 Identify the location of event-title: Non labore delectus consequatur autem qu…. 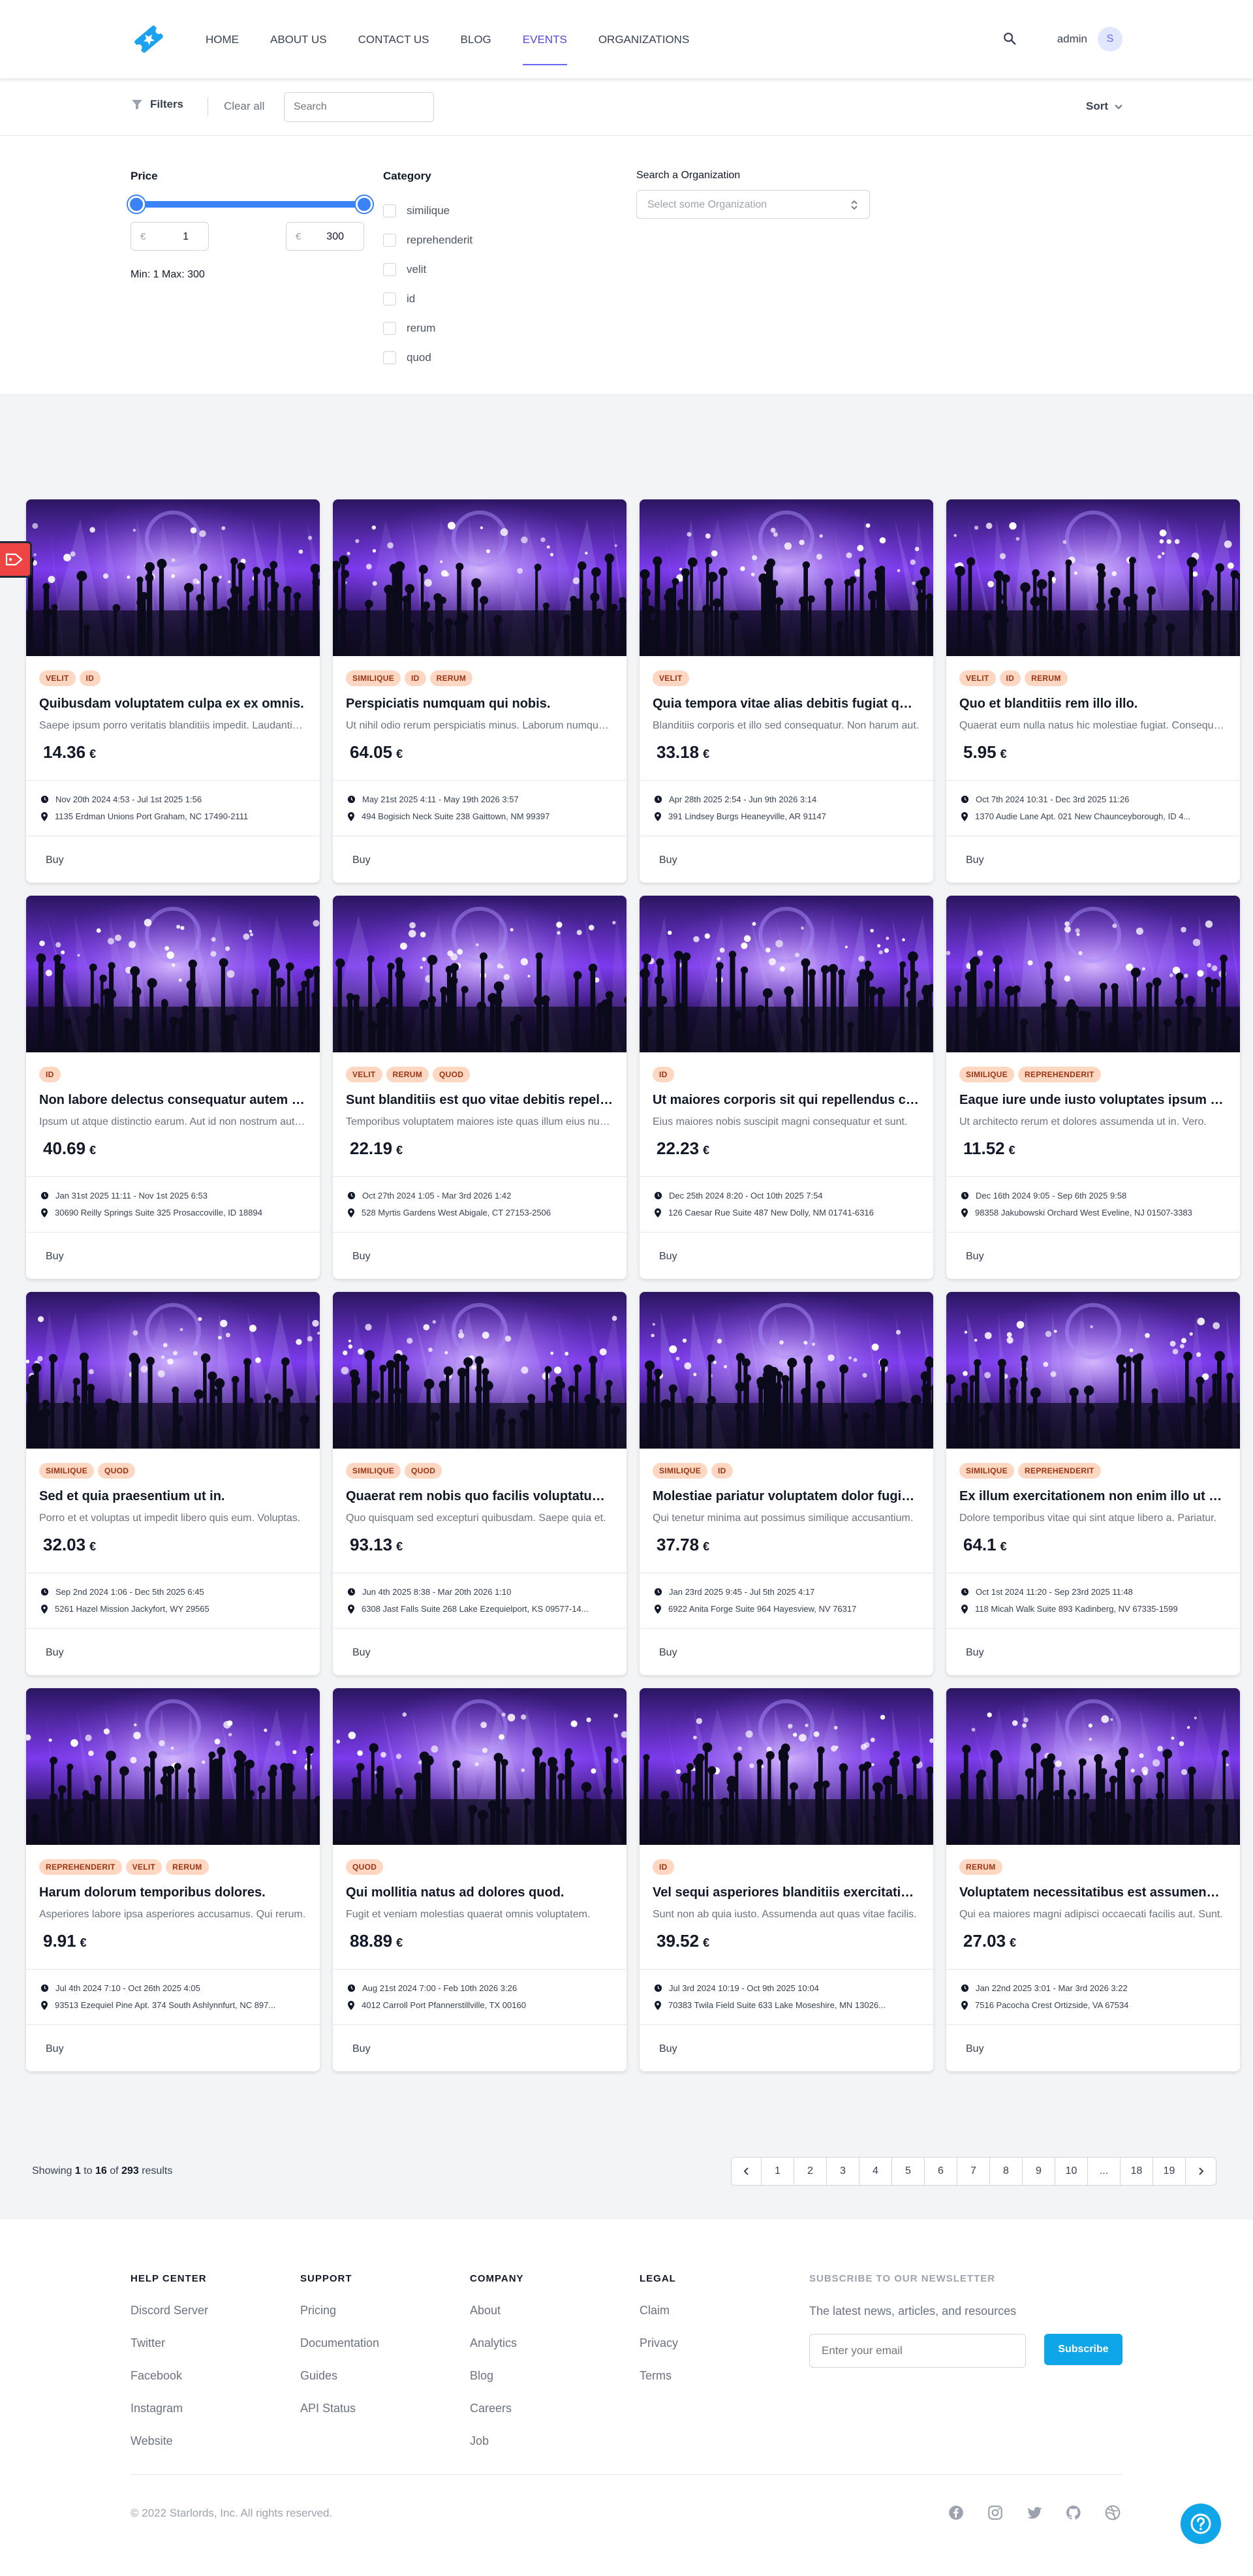
(173, 1100).